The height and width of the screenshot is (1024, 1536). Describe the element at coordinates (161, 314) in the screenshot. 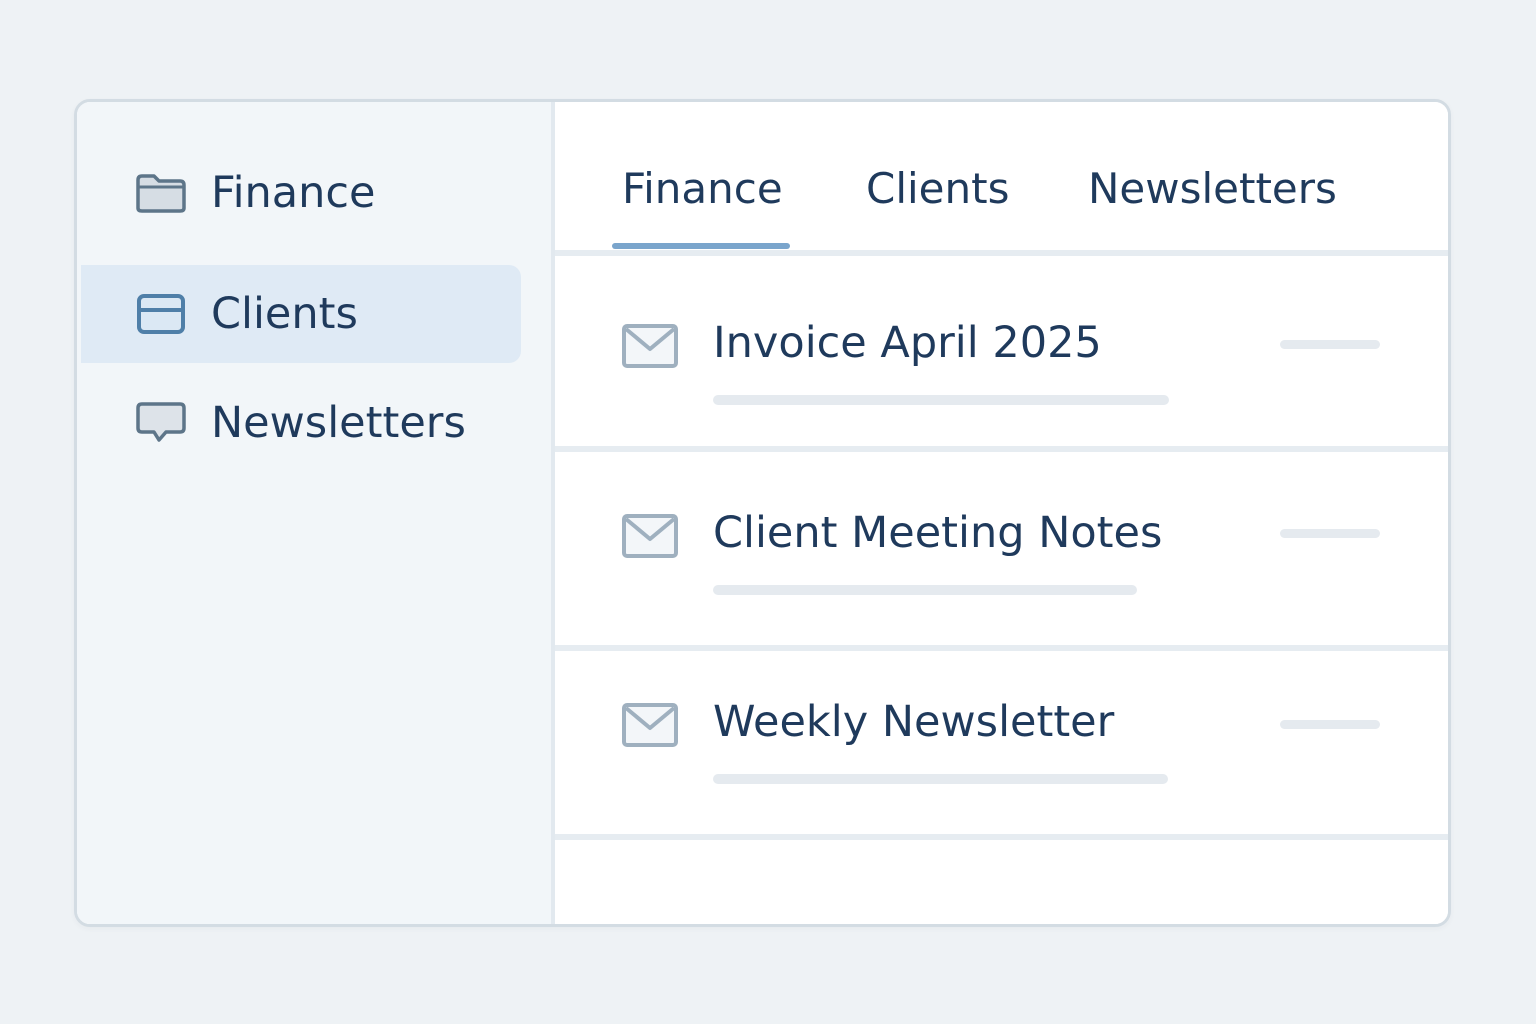

I see `card-icon` at that location.